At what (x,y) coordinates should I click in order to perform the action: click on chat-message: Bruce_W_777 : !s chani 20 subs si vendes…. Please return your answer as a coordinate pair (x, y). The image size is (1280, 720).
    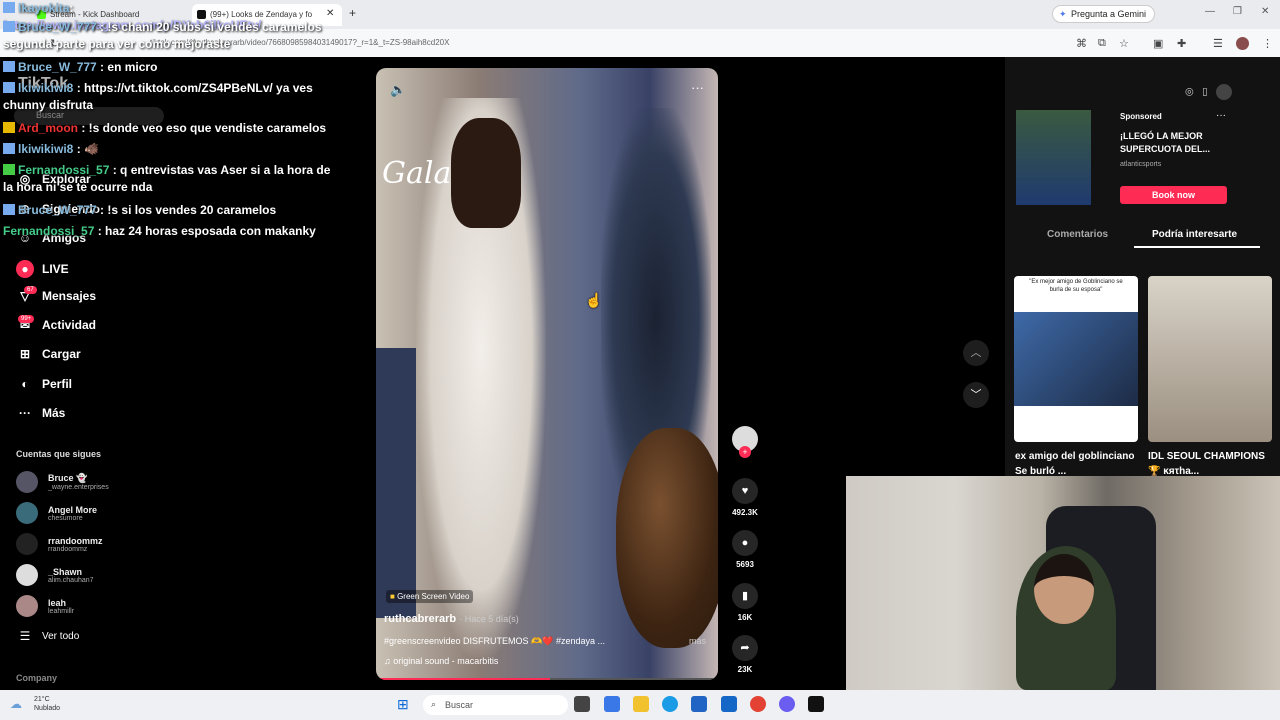
    Looking at the image, I should click on (162, 35).